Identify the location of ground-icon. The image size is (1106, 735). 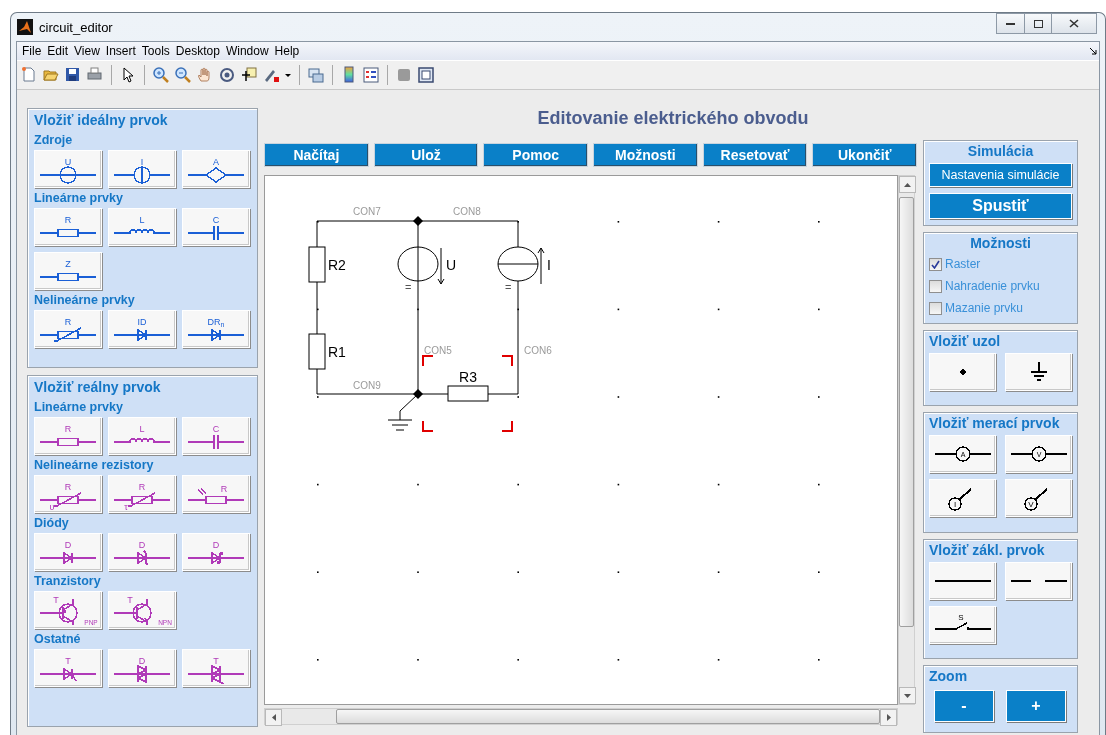
(1038, 371).